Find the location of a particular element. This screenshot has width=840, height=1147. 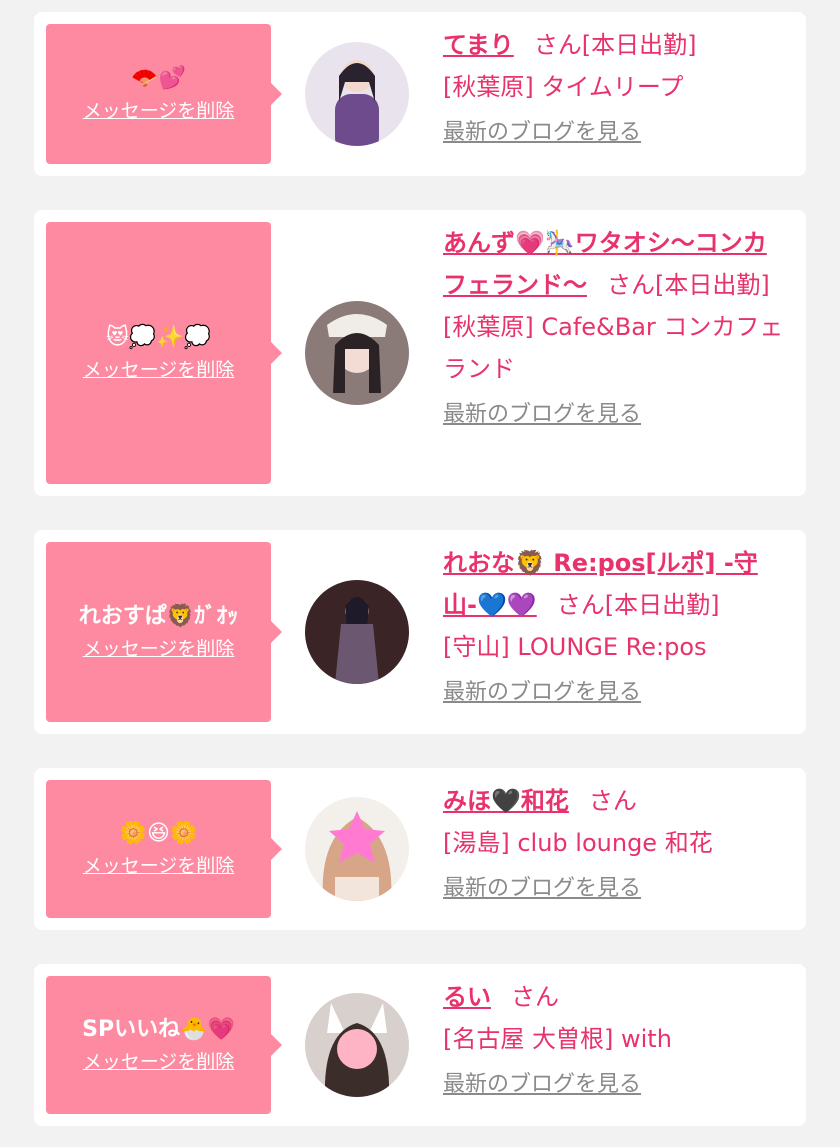

item-info: てまり さん[本日出勤] [秋葉原] タイムリープ 最新のブログを見る is located at coordinates (615, 87).